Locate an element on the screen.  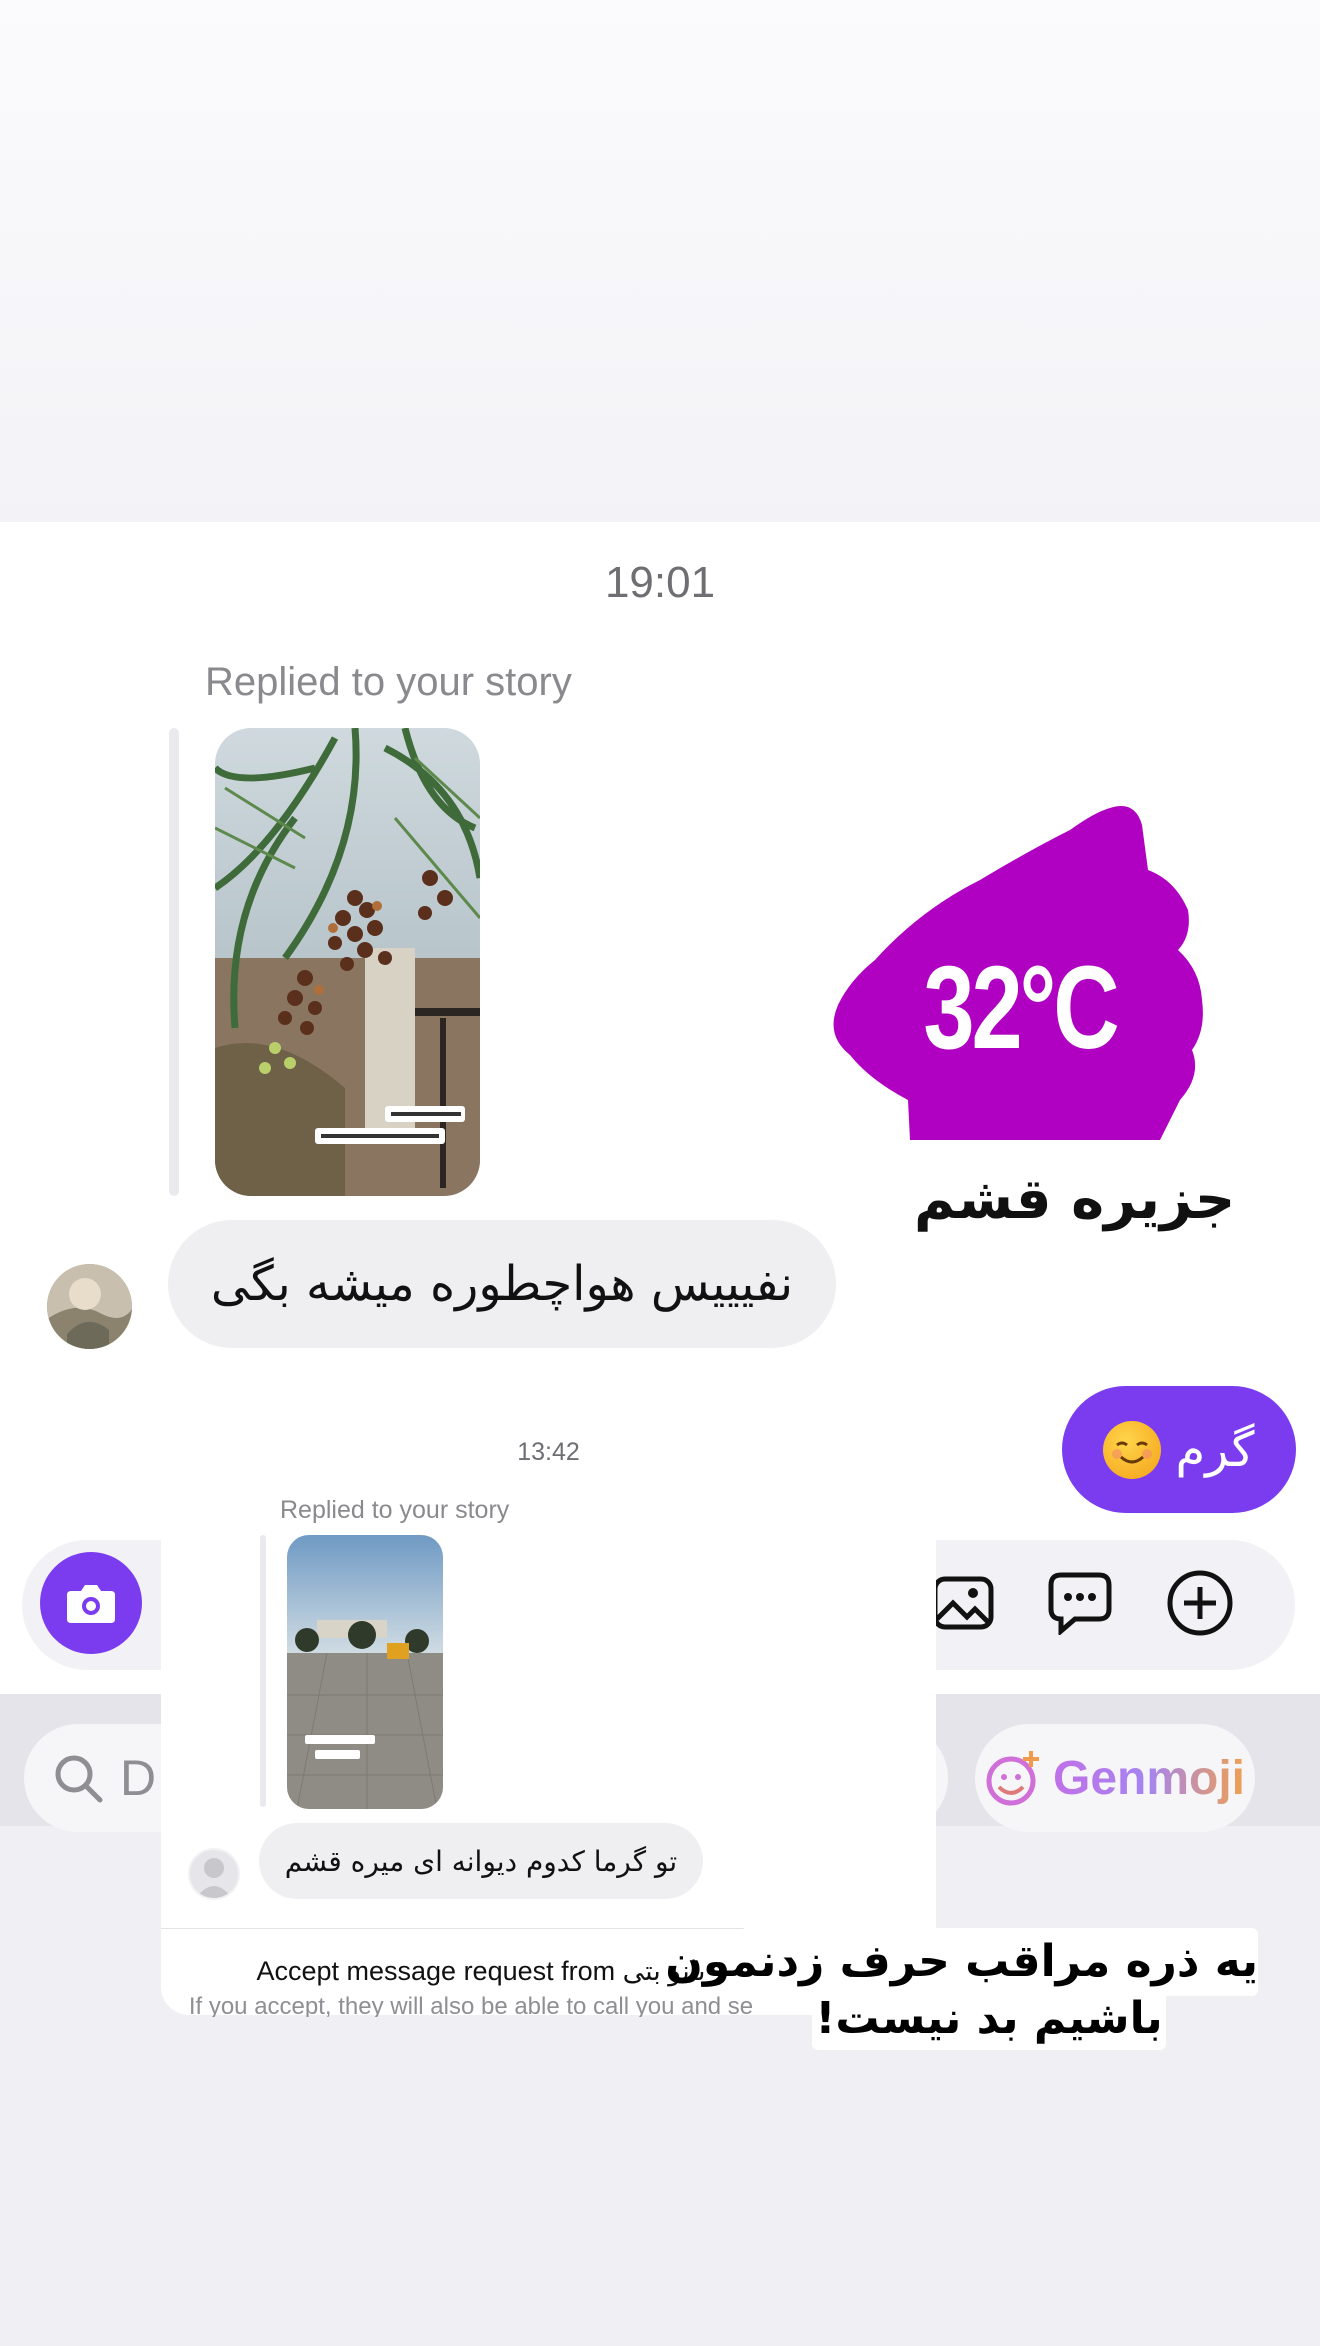
temperature-sticker: 32°C is located at coordinates (1020, 971).